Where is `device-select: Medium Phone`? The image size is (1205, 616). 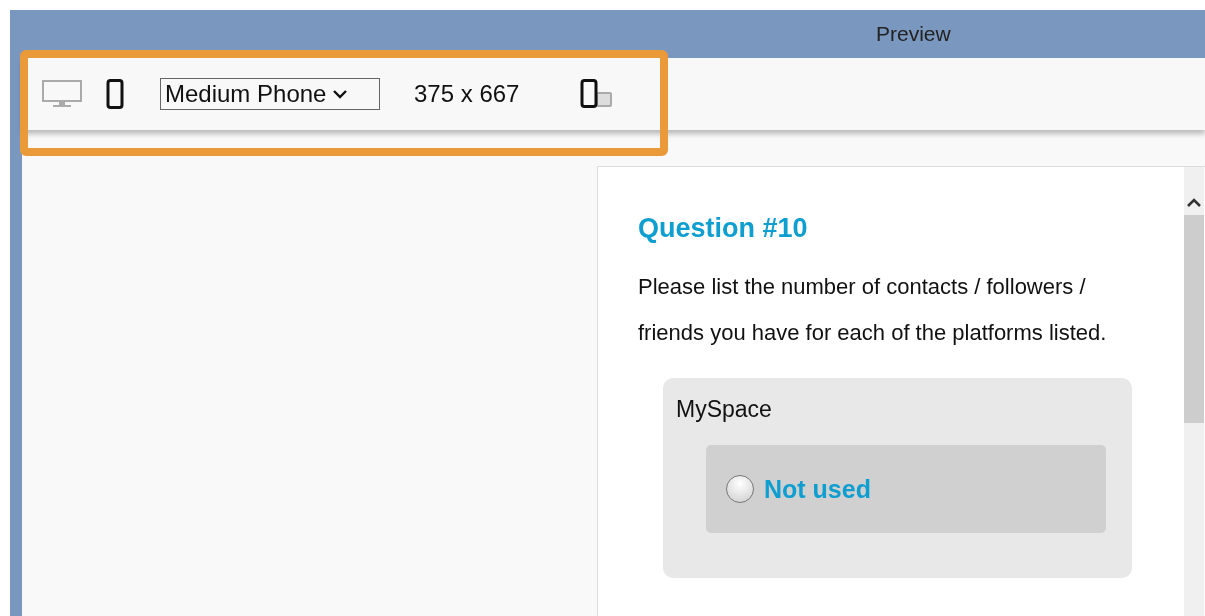 device-select: Medium Phone is located at coordinates (270, 94).